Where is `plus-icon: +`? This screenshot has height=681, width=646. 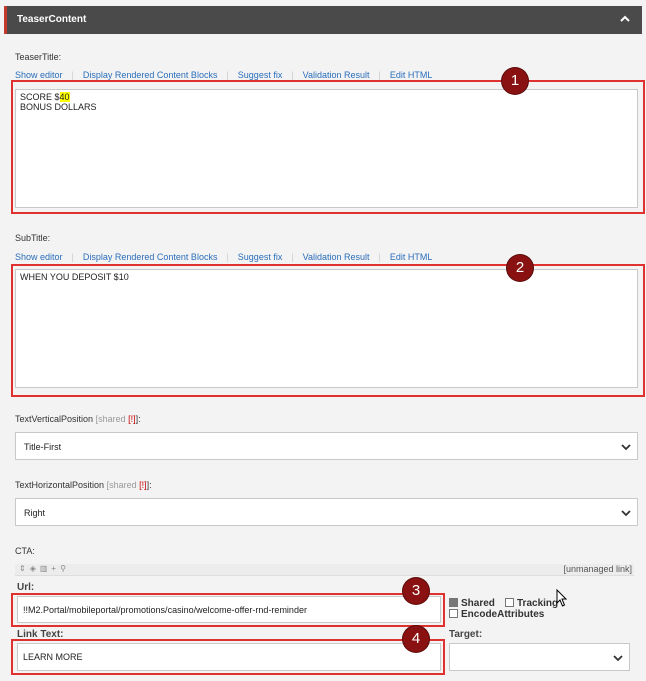
plus-icon: + is located at coordinates (55, 568).